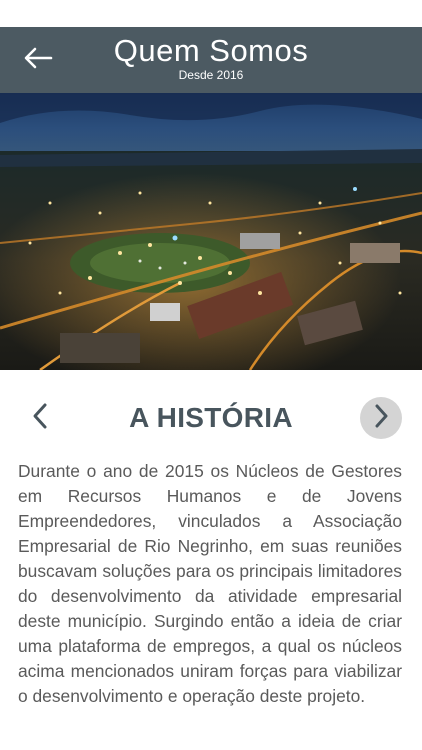 This screenshot has width=422, height=750. I want to click on next-section-button, so click(381, 418).